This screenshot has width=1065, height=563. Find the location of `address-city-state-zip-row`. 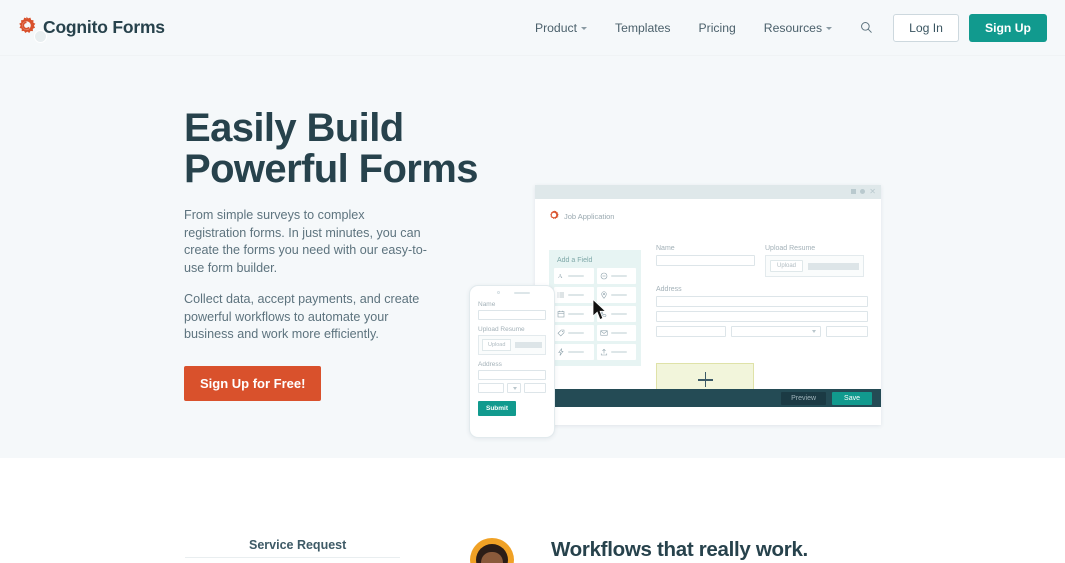

address-city-state-zip-row is located at coordinates (762, 331).